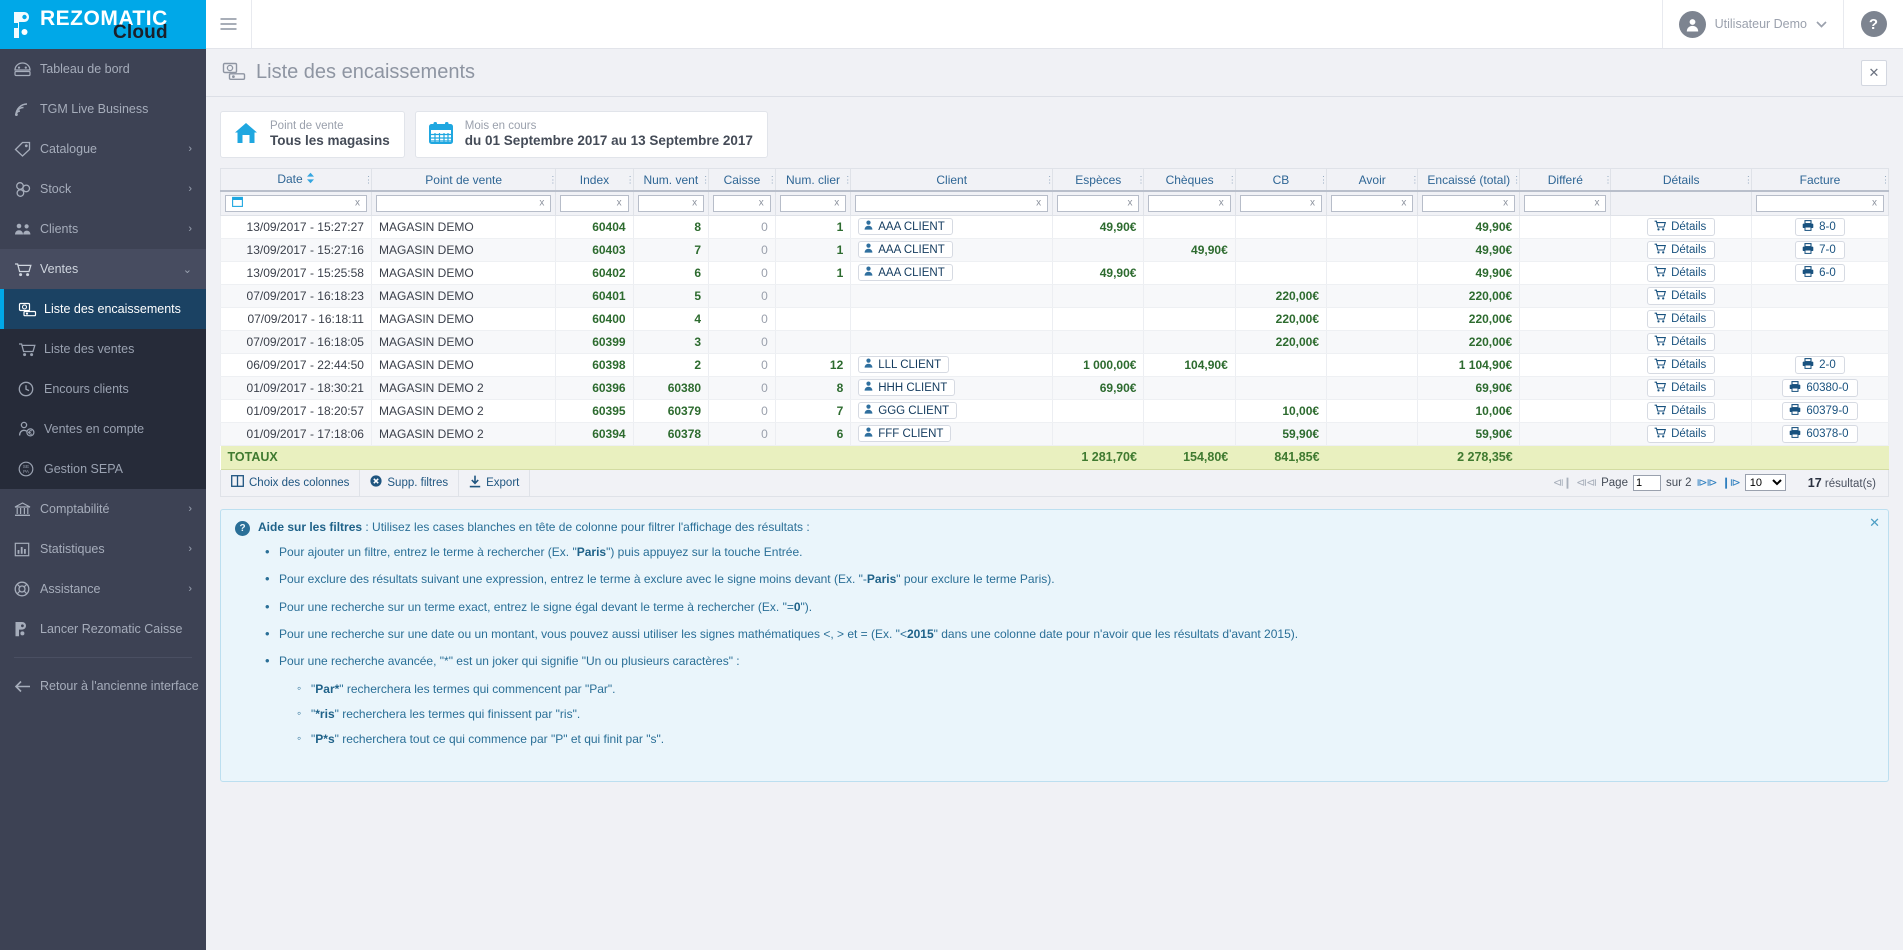  Describe the element at coordinates (1820, 249) in the screenshot. I see `facture-button: 7-0` at that location.